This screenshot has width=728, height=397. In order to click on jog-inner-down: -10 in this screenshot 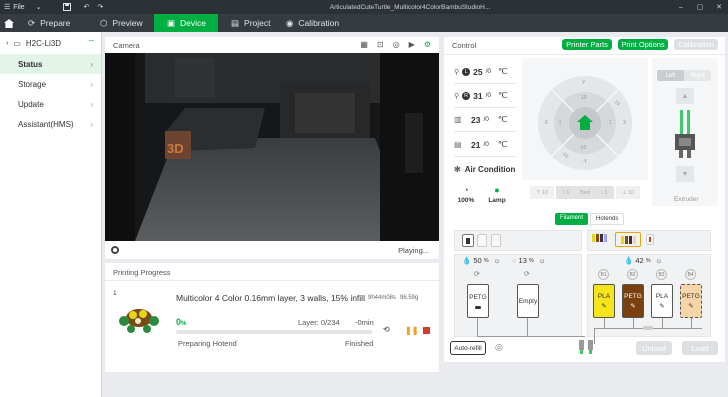, I will do `click(582, 148)`.